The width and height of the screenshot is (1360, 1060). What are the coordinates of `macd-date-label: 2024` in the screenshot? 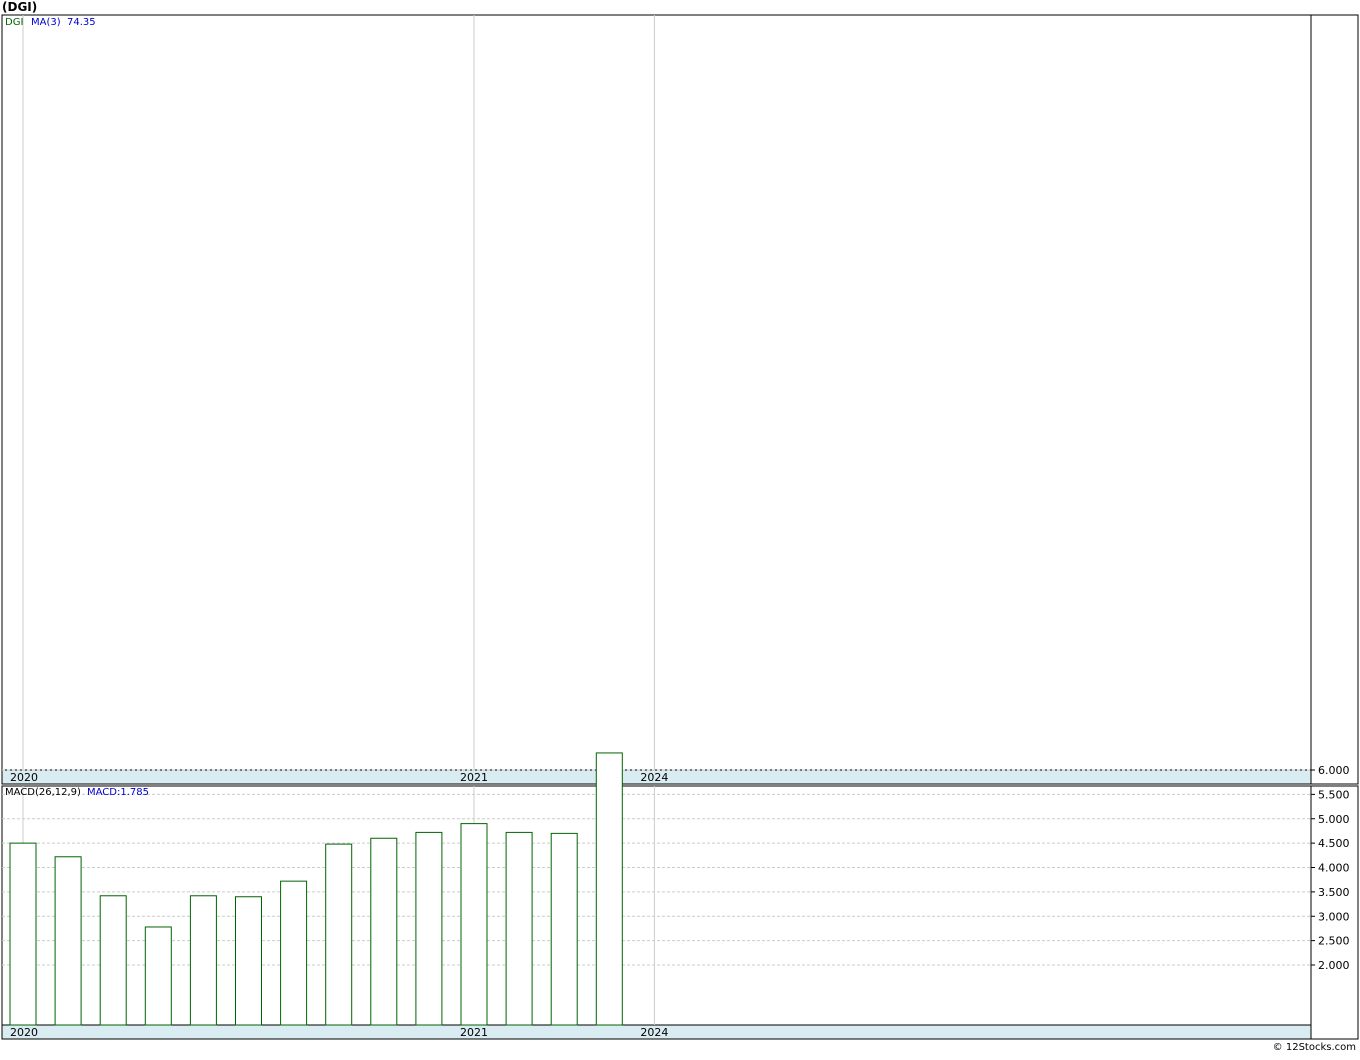 It's located at (654, 1032).